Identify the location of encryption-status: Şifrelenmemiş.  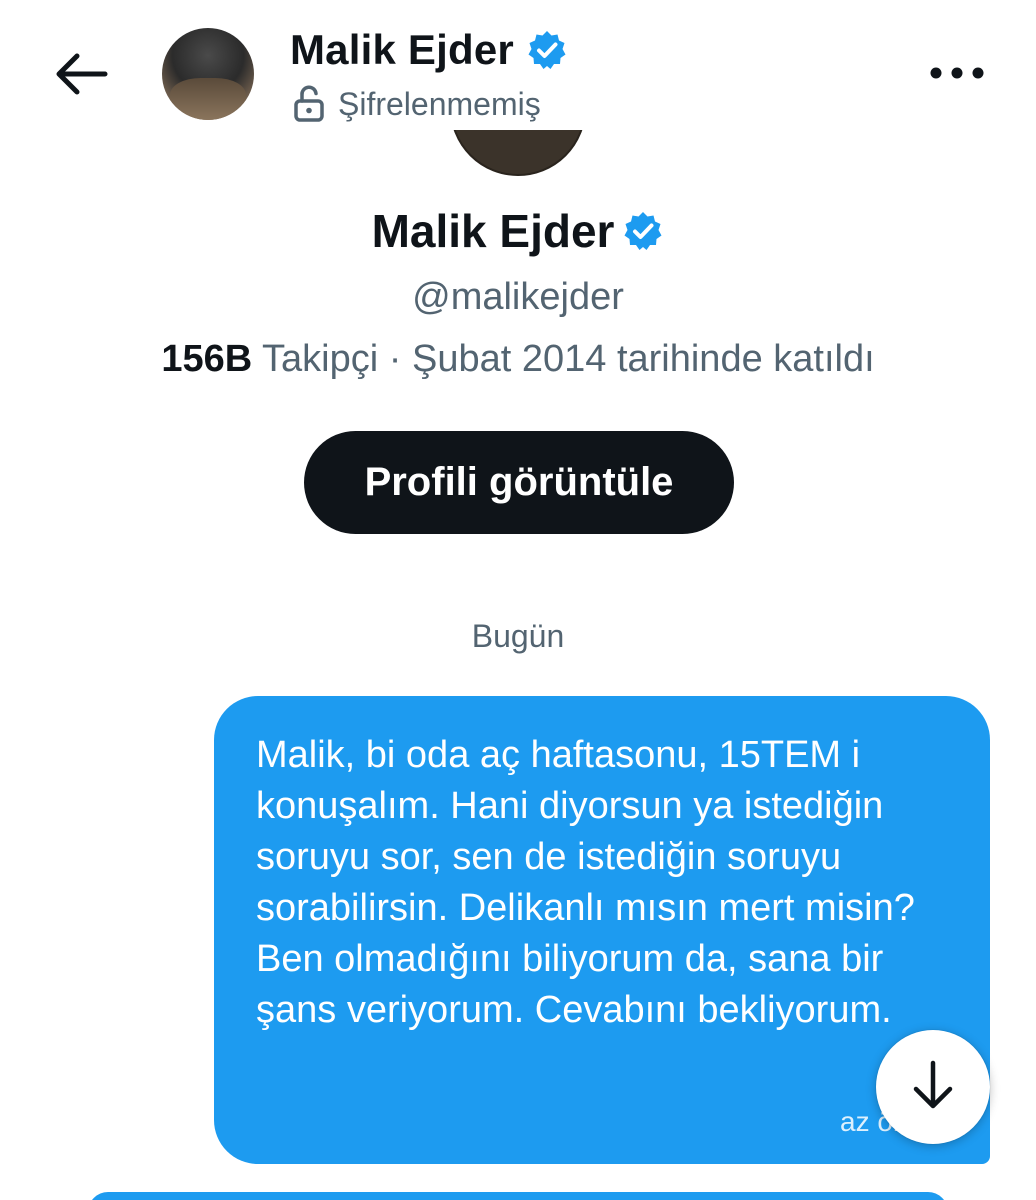
(439, 103).